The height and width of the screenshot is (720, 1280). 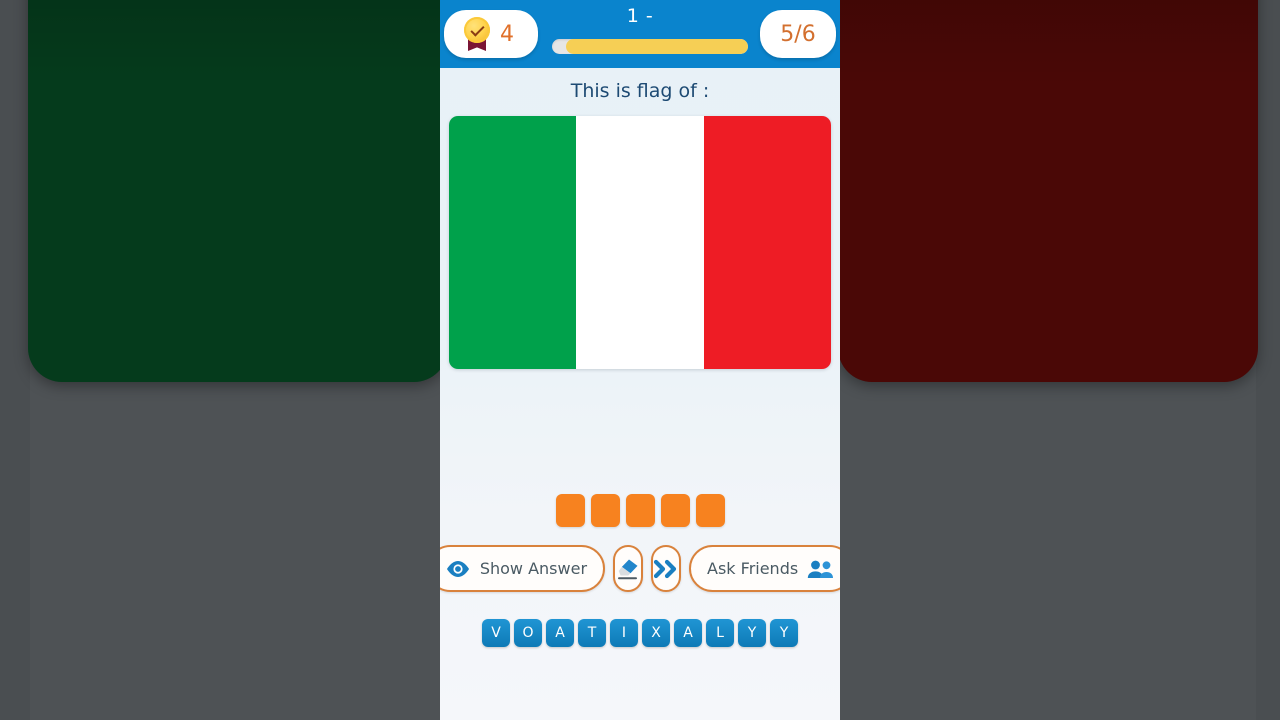 I want to click on backdrop-right-gutter, so click(x=1268, y=360).